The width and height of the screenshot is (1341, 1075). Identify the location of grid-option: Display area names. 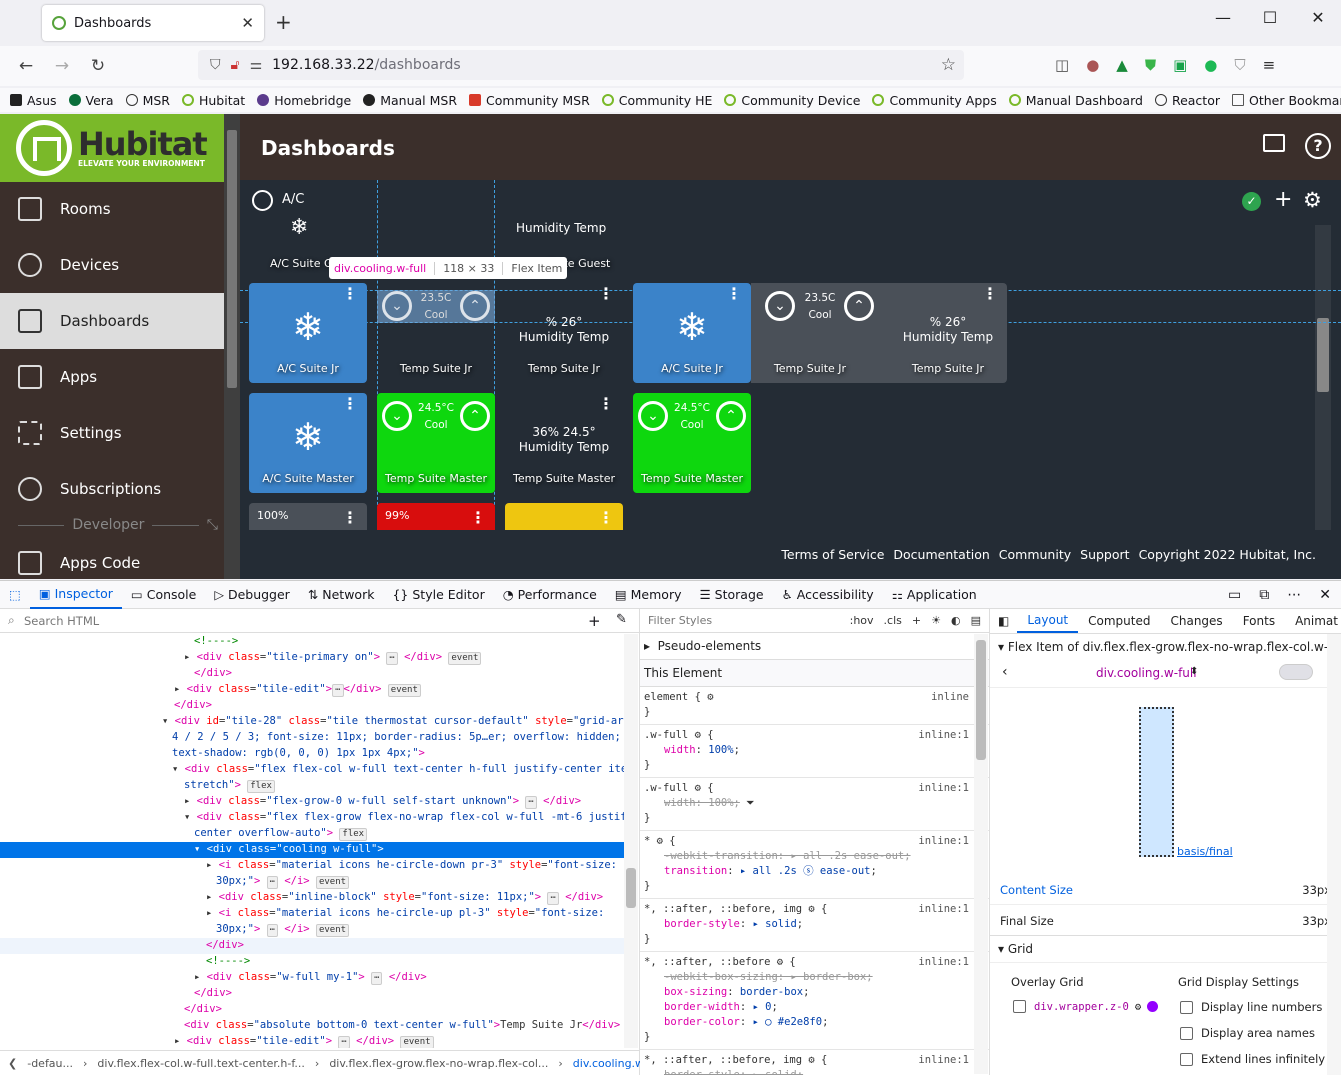
(1247, 1033).